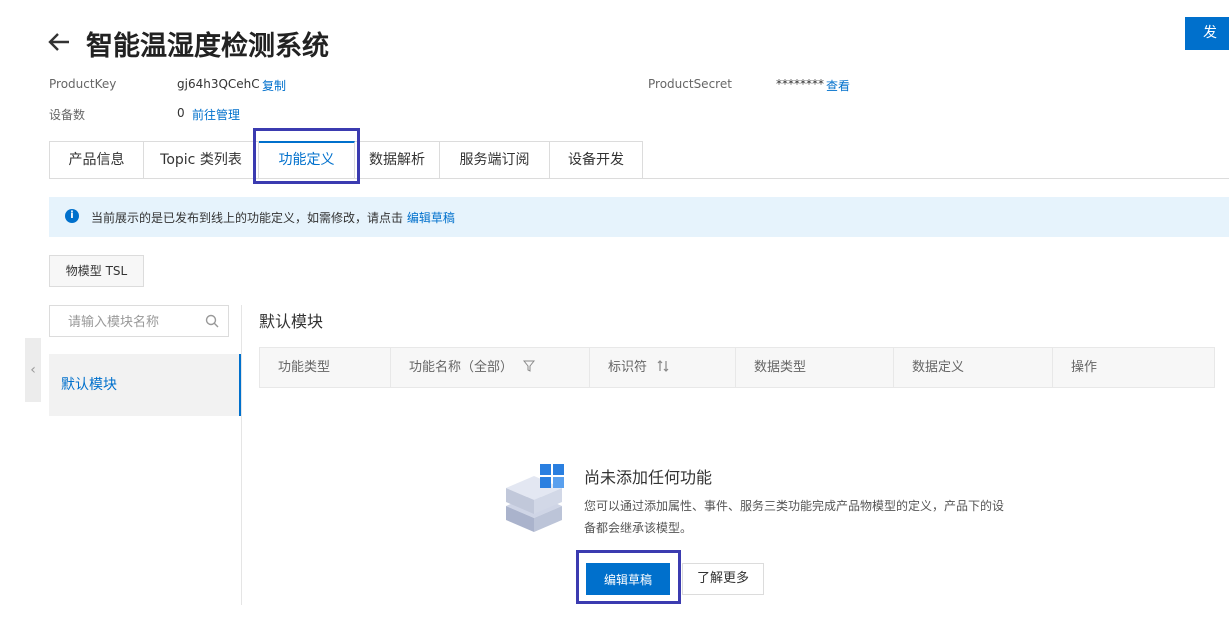 The image size is (1229, 633). What do you see at coordinates (639, 217) in the screenshot?
I see `notice-bar: i 当前展示的是已发布到线上的功能定义，如需修改，请点击 编辑草稿` at bounding box center [639, 217].